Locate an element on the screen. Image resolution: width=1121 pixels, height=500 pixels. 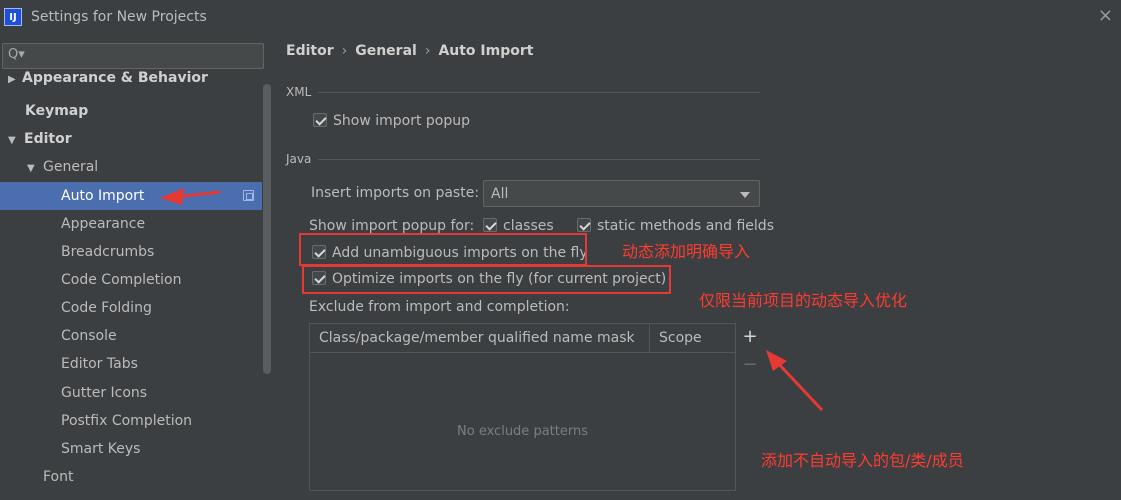
sidebar-scrollbar is located at coordinates (267, 229).